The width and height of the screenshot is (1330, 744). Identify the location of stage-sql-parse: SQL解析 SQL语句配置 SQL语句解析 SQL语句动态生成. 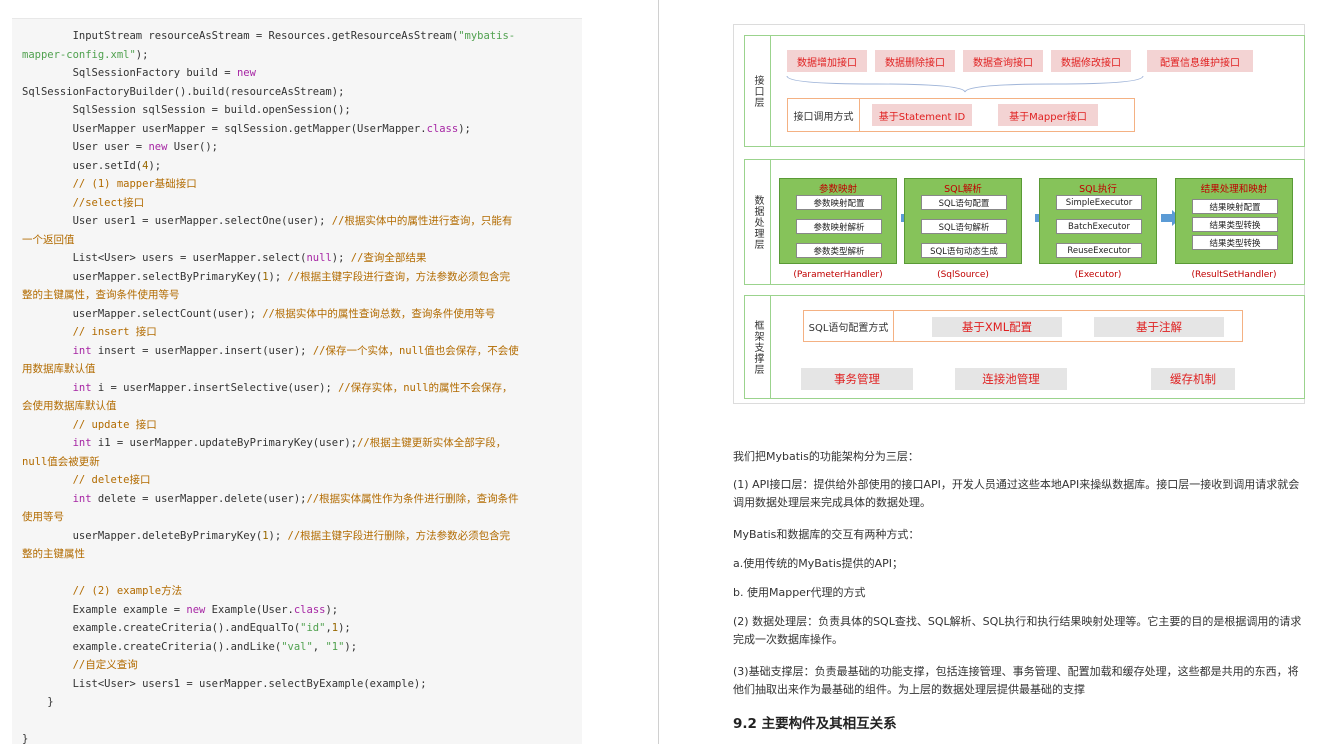
(963, 221).